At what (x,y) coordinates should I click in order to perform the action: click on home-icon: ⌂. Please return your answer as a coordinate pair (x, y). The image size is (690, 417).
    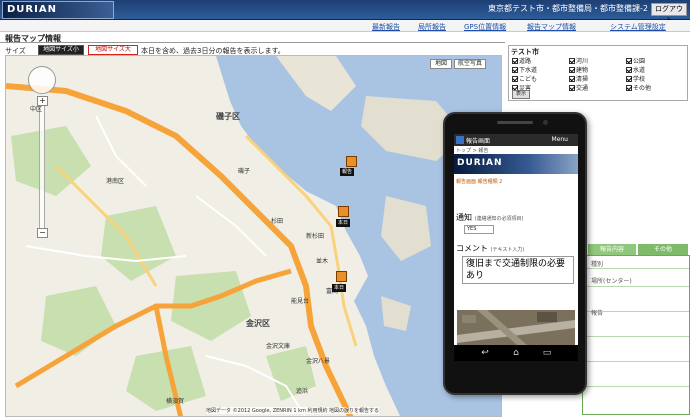
    Looking at the image, I should click on (516, 353).